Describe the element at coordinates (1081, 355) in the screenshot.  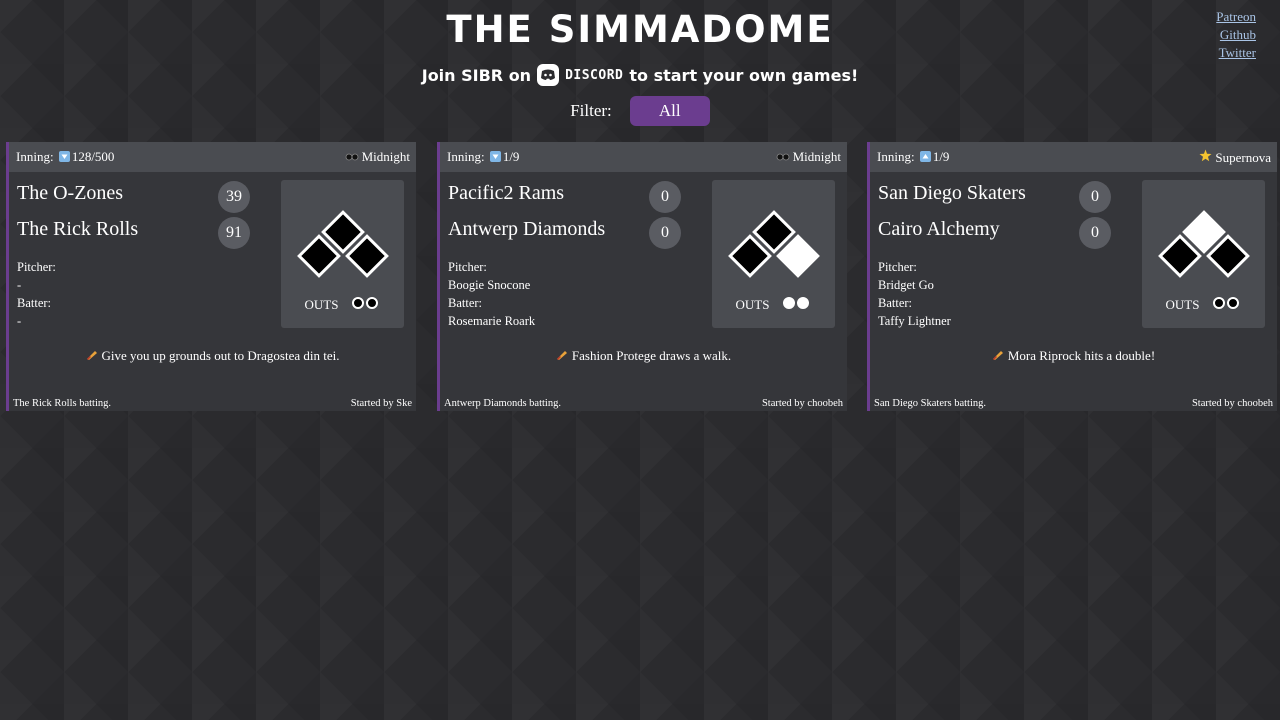
I see `update-text: Mora Riprock hits a double!` at that location.